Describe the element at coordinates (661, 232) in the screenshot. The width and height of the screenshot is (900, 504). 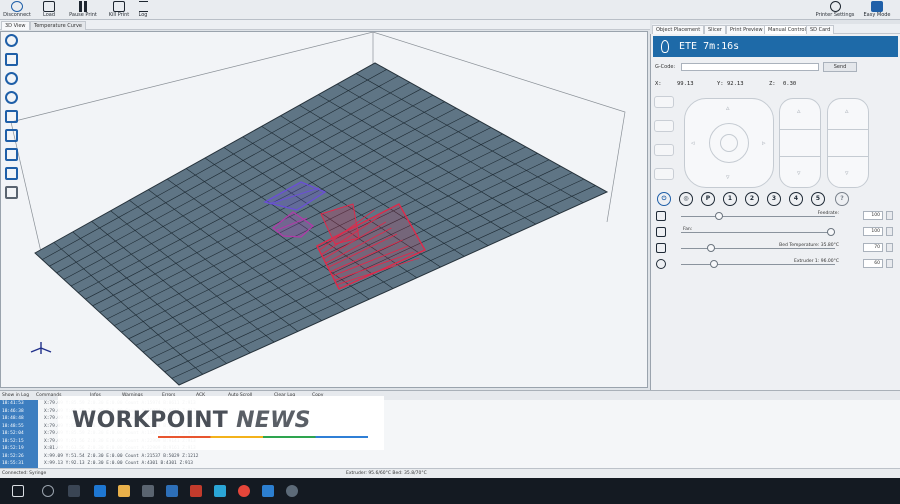
I see `fan-icon` at that location.